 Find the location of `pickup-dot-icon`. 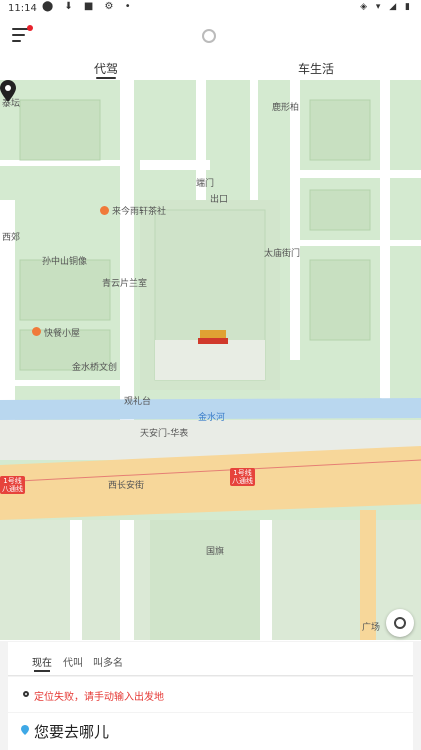

pickup-dot-icon is located at coordinates (26, 694).